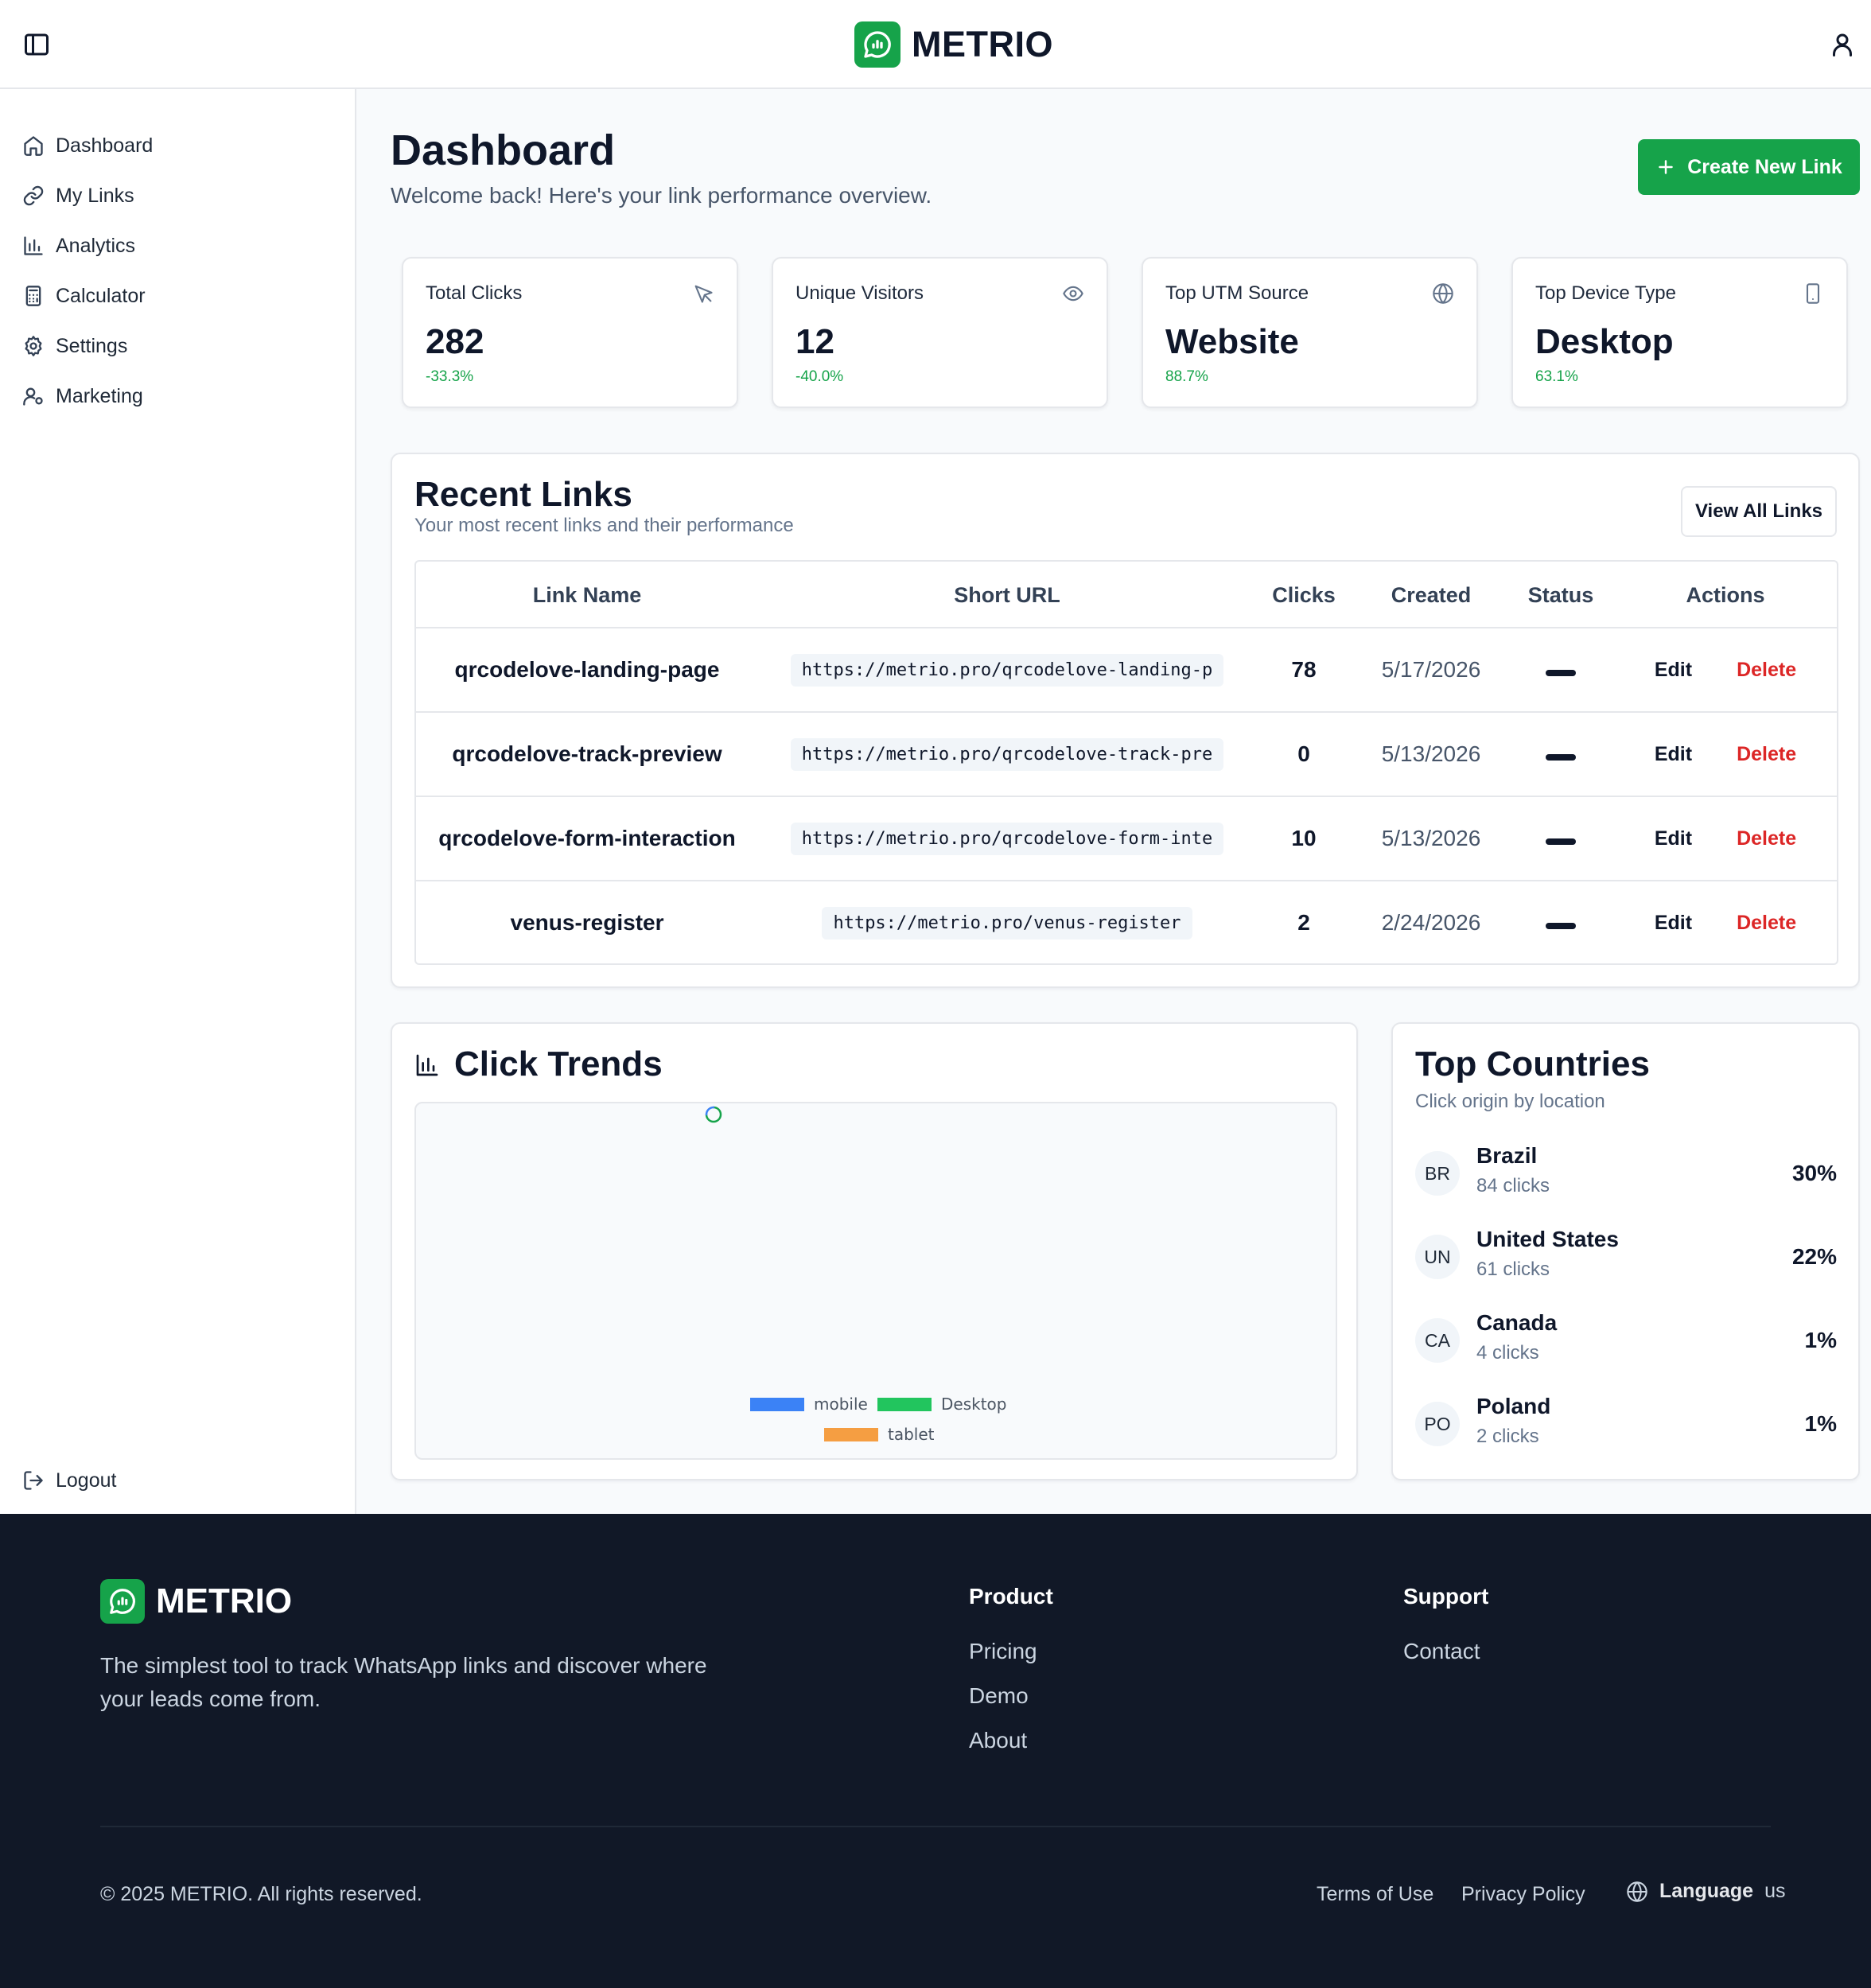 The image size is (1871, 1988). I want to click on country-name: United States, so click(1547, 1239).